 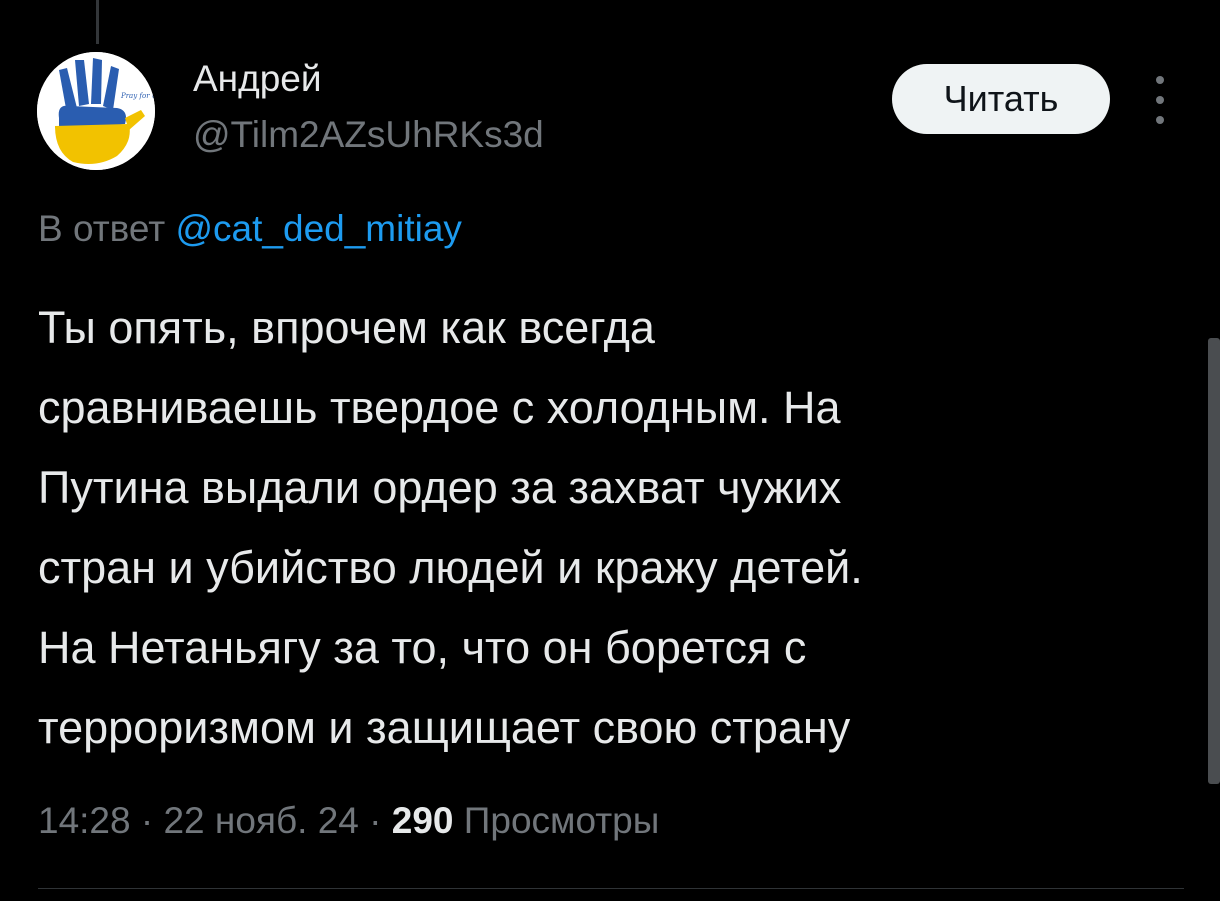 I want to click on tweet-date: 22 нояб. 24, so click(x=260, y=820).